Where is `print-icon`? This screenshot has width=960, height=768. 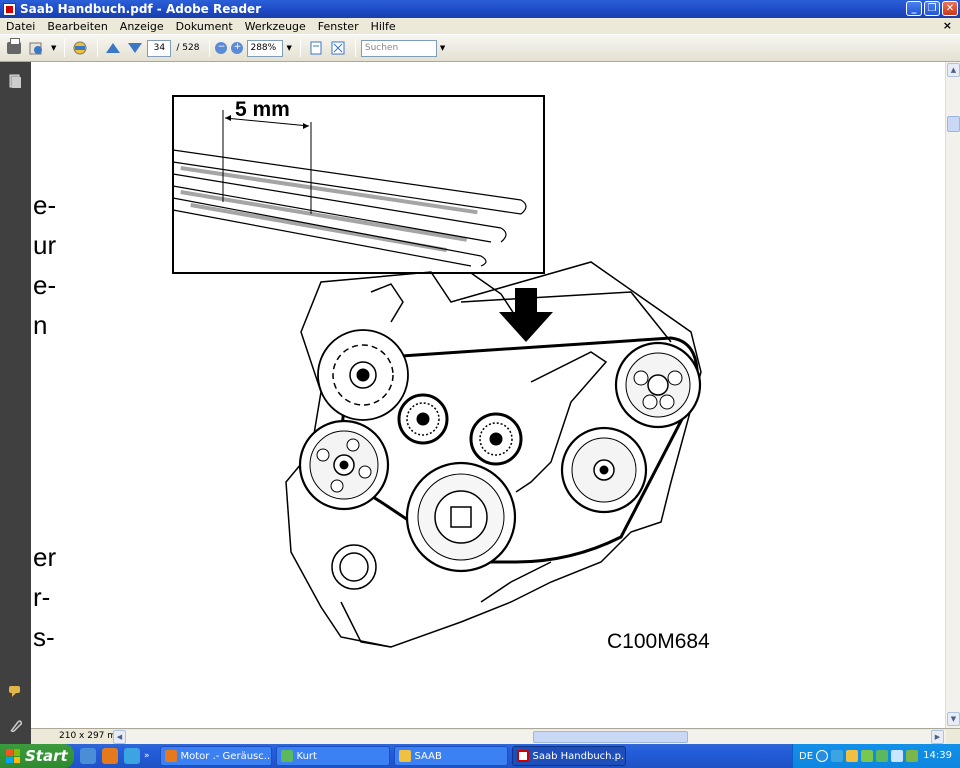 print-icon is located at coordinates (14, 46).